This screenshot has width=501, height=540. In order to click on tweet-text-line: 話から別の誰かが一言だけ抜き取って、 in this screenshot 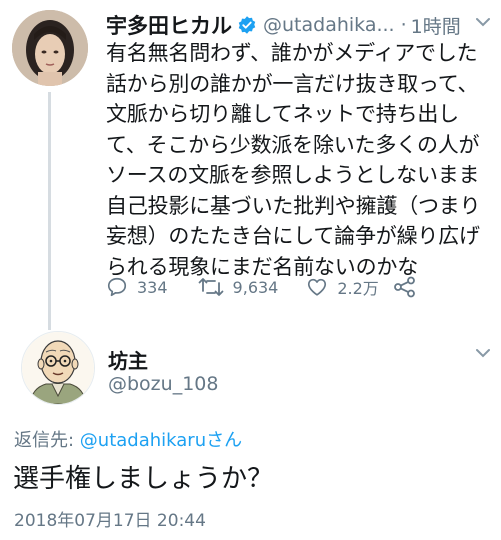, I will do `click(292, 83)`.